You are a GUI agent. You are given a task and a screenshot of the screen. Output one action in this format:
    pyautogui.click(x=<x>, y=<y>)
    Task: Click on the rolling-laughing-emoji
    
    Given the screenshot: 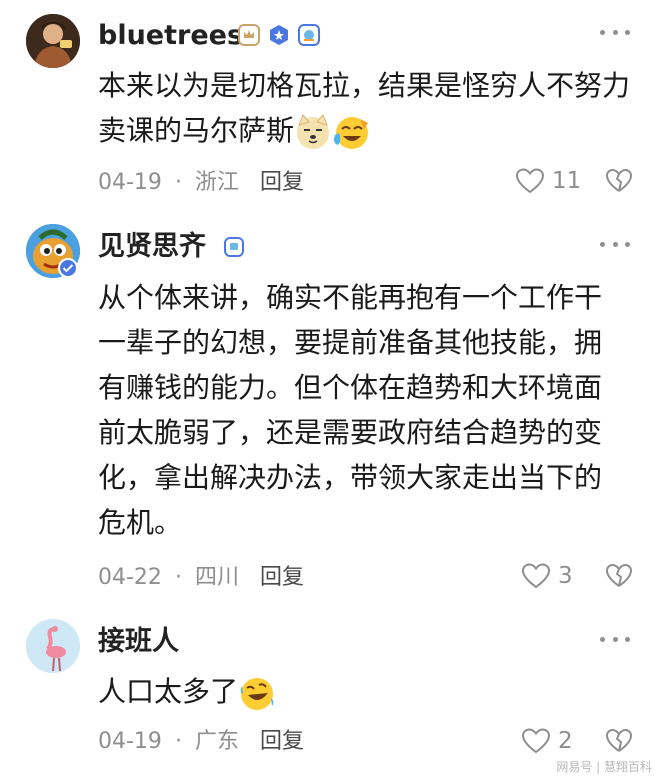 What is the action you would take?
    pyautogui.click(x=257, y=694)
    